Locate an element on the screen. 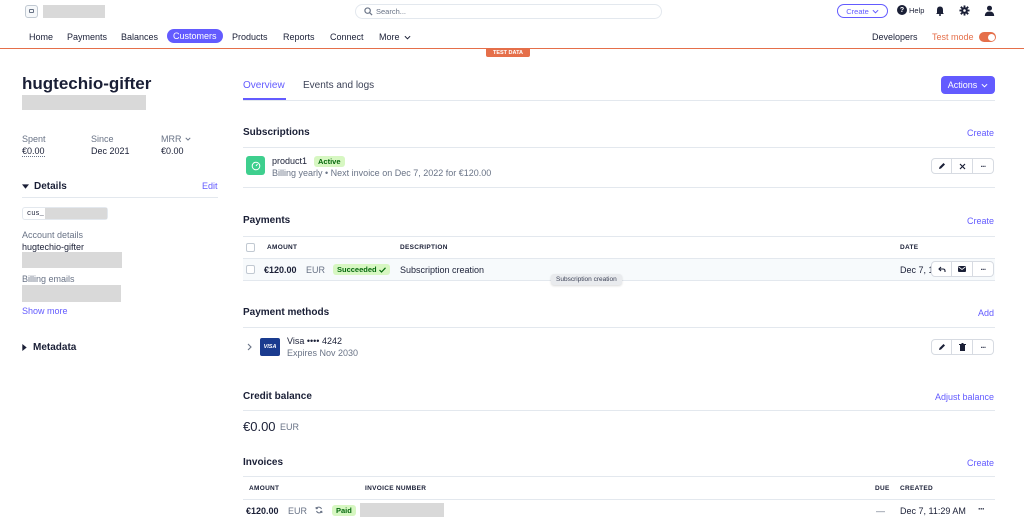 Image resolution: width=1024 pixels, height=520 pixels. payment-methods-add-link: Add is located at coordinates (986, 313).